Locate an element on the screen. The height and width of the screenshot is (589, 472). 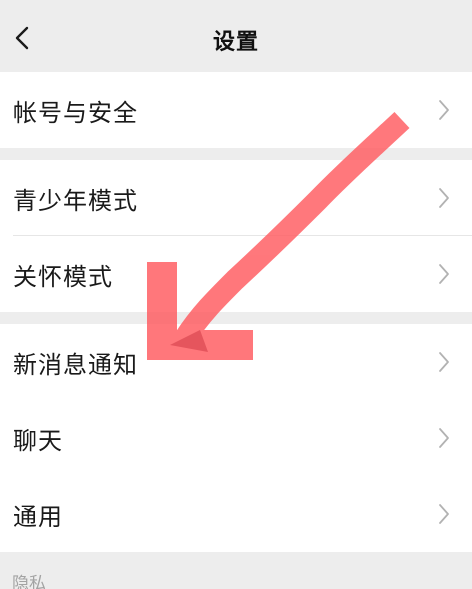
settings-item-teen-mode: 青少年模式 is located at coordinates (236, 198).